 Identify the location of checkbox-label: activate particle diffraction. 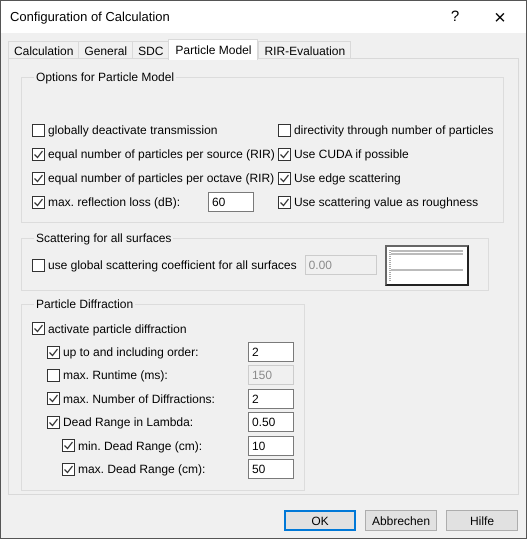
(117, 329).